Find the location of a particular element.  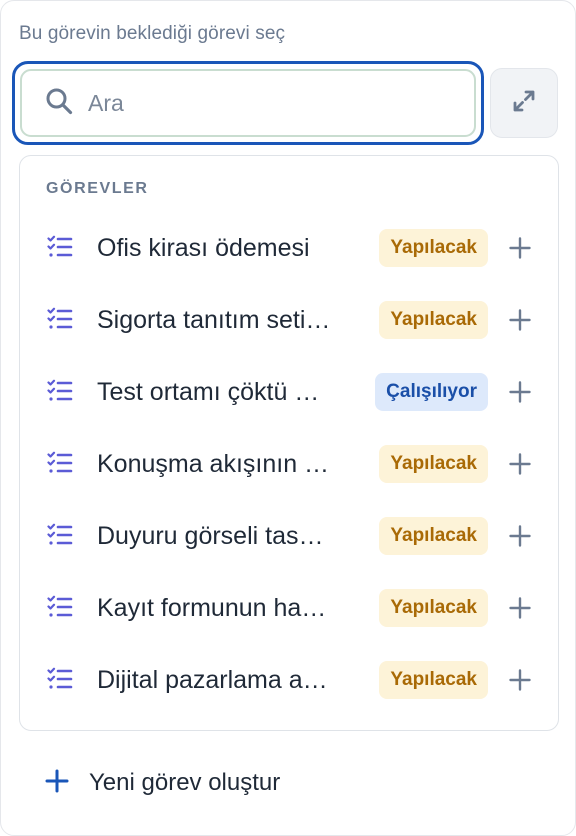

task-row: Test ortamı çöktü … Çalışılıyor is located at coordinates (289, 392).